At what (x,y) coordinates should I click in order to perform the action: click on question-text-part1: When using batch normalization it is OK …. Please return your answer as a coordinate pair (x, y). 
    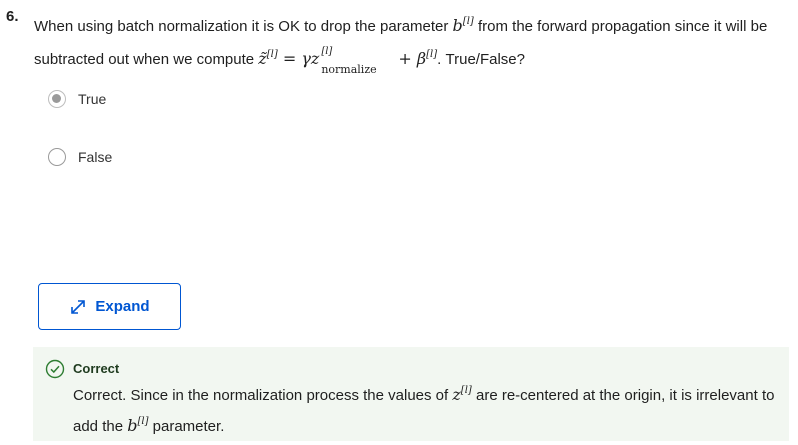
    Looking at the image, I should click on (243, 26).